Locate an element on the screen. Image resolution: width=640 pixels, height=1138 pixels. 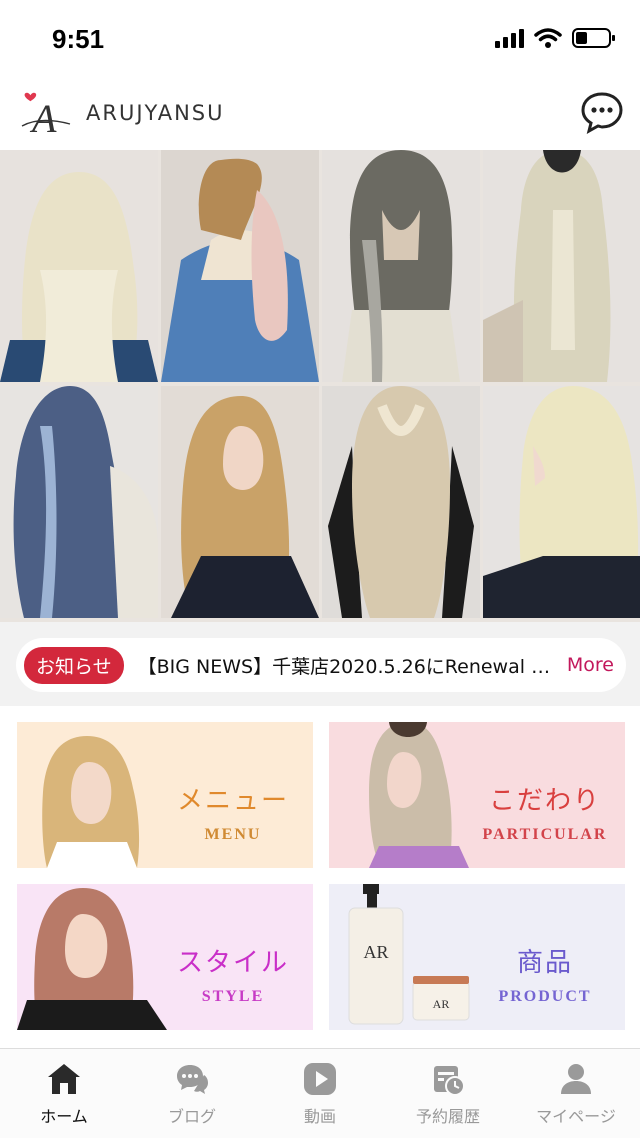
home-icon is located at coordinates (64, 1079).